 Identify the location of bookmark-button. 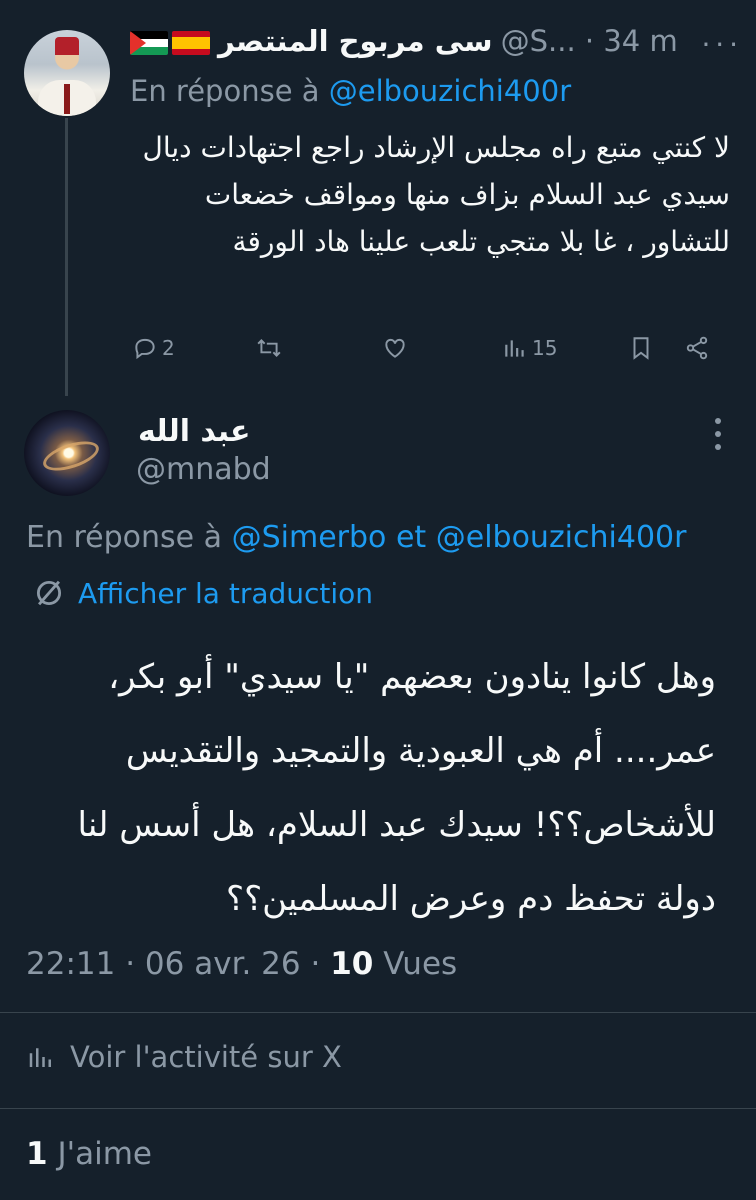
(641, 348).